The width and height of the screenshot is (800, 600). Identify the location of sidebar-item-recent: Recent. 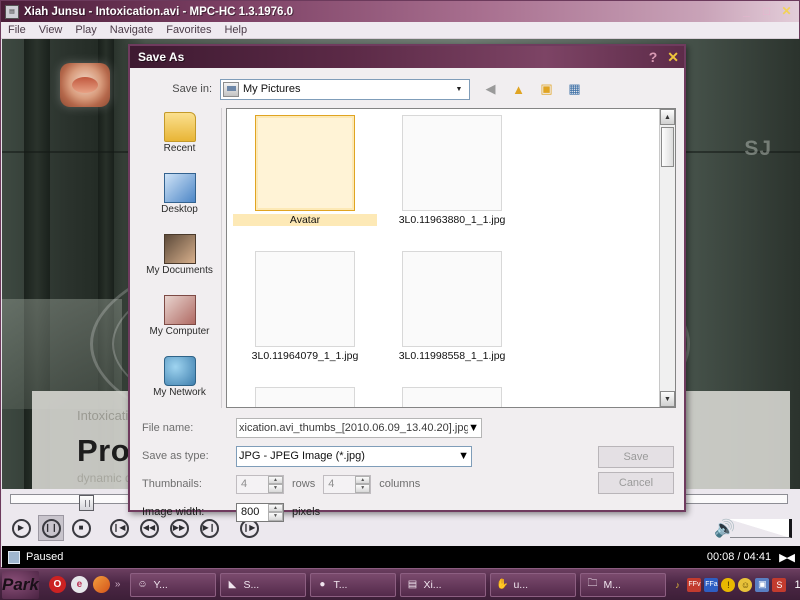
(179, 141).